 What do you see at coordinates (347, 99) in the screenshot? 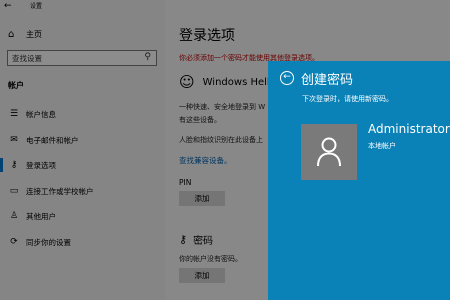
I see `panel-subtitle: 下次登录时，请使用新密码。` at bounding box center [347, 99].